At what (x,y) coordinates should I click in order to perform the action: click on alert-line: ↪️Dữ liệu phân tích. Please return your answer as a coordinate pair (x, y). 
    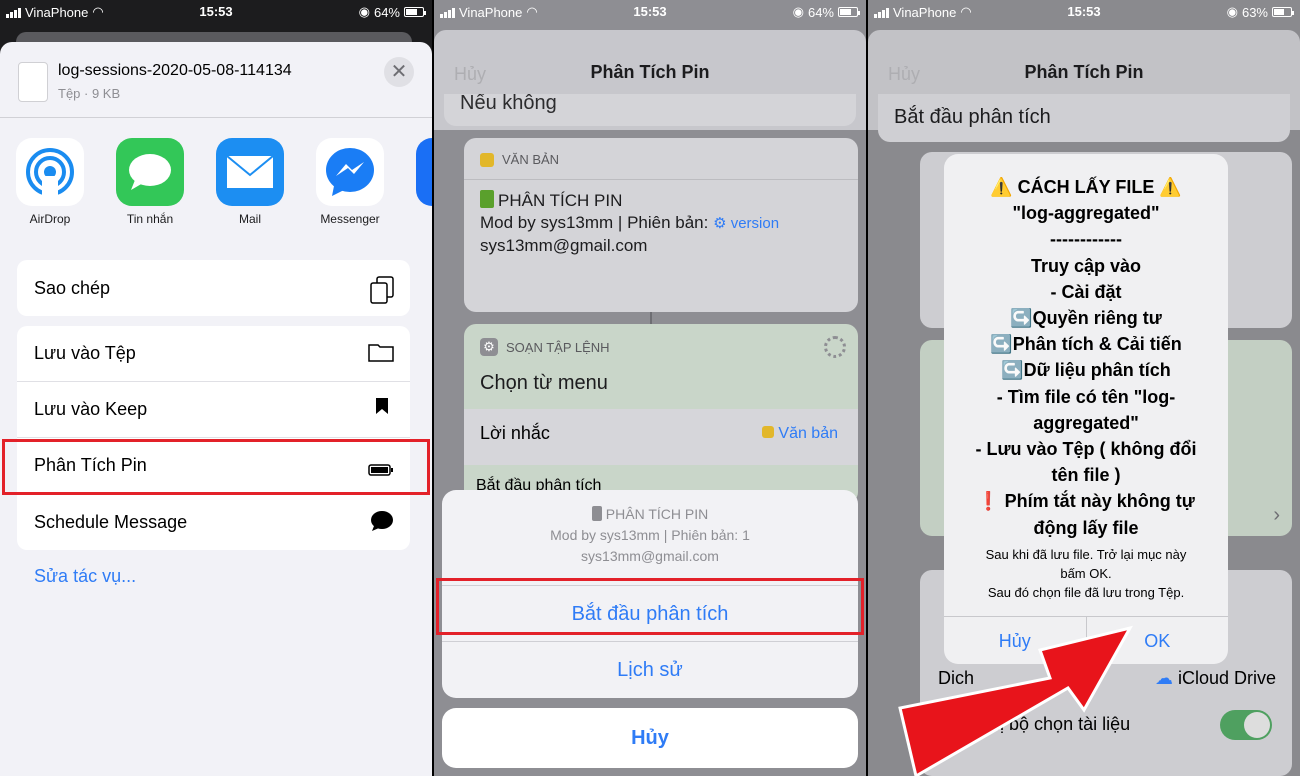
    Looking at the image, I should click on (1086, 370).